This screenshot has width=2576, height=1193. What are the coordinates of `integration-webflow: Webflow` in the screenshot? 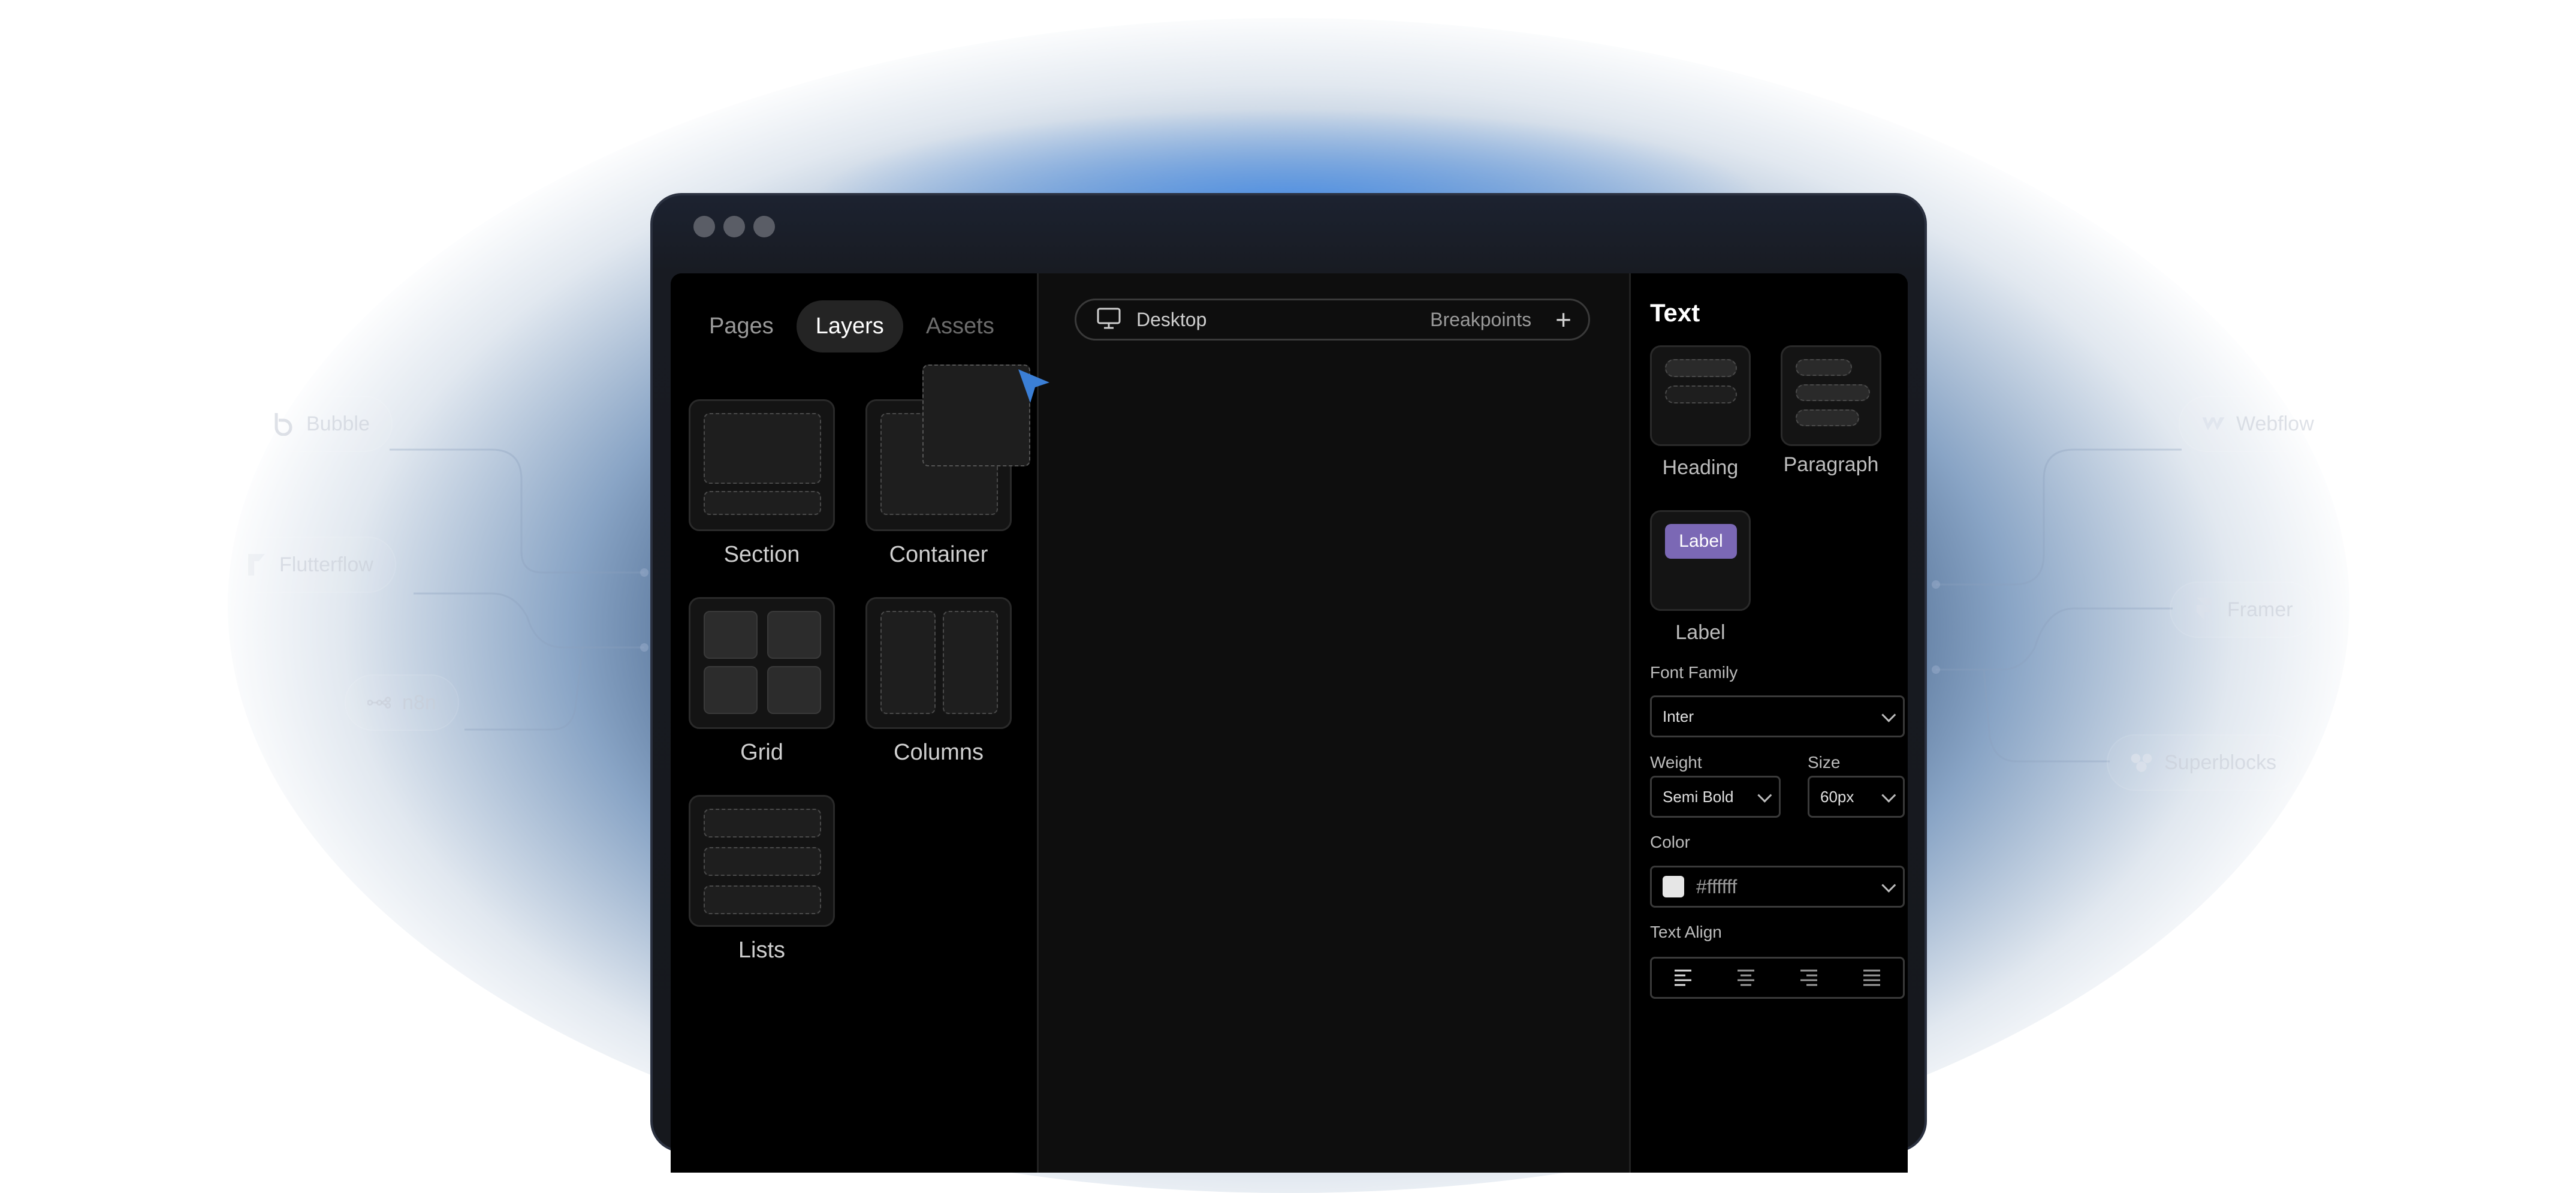 It's located at (2258, 424).